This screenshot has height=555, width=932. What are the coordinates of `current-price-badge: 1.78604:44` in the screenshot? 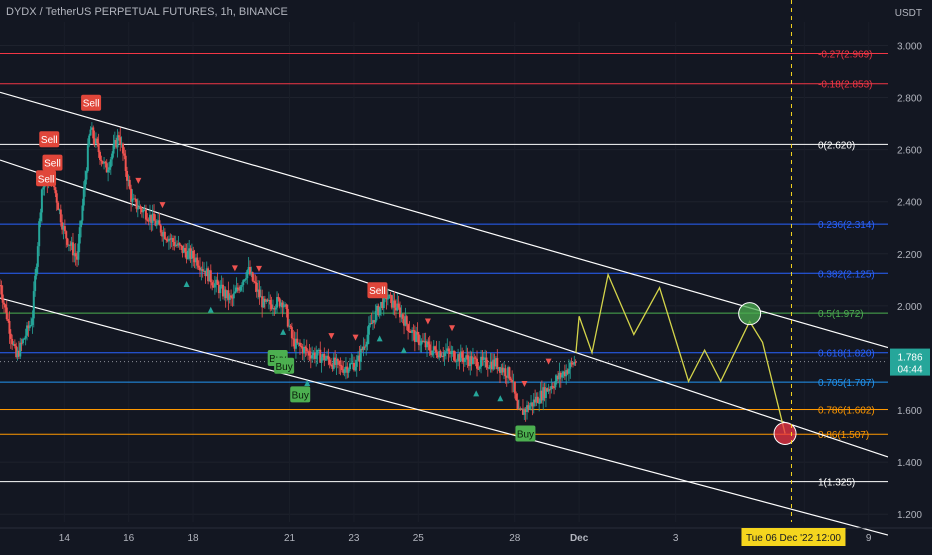 It's located at (910, 362).